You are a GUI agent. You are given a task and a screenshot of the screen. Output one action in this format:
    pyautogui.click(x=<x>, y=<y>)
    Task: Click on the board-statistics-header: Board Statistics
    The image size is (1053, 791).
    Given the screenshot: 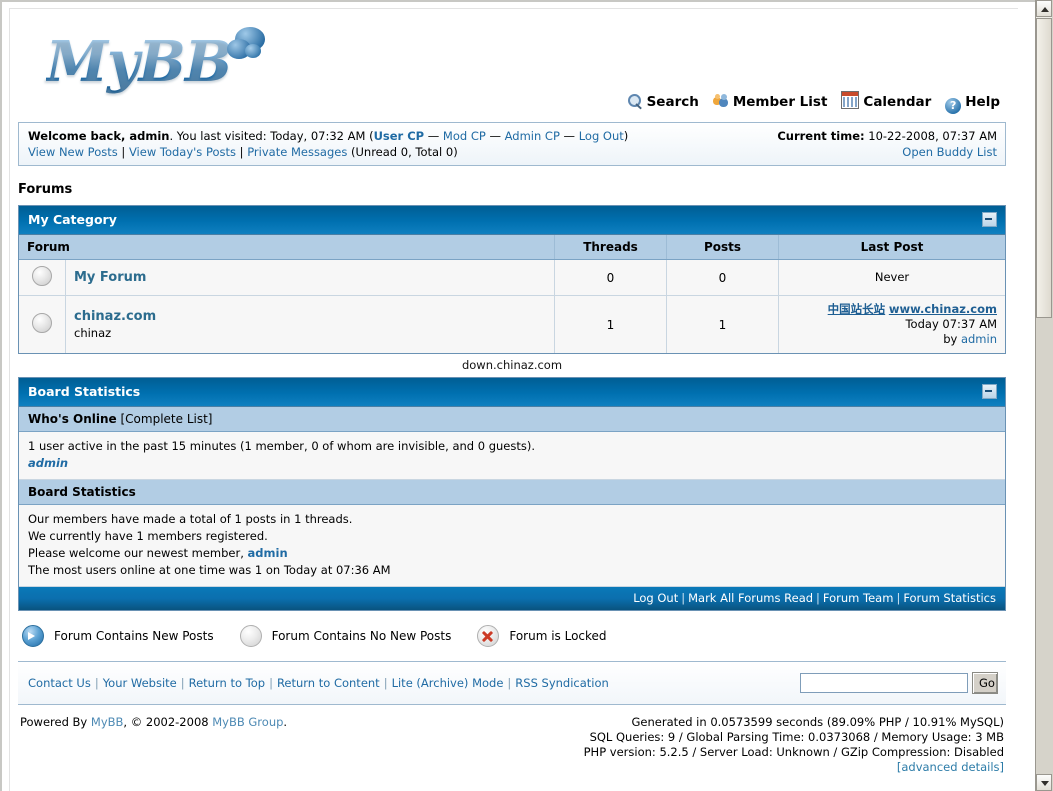 What is the action you would take?
    pyautogui.click(x=512, y=392)
    